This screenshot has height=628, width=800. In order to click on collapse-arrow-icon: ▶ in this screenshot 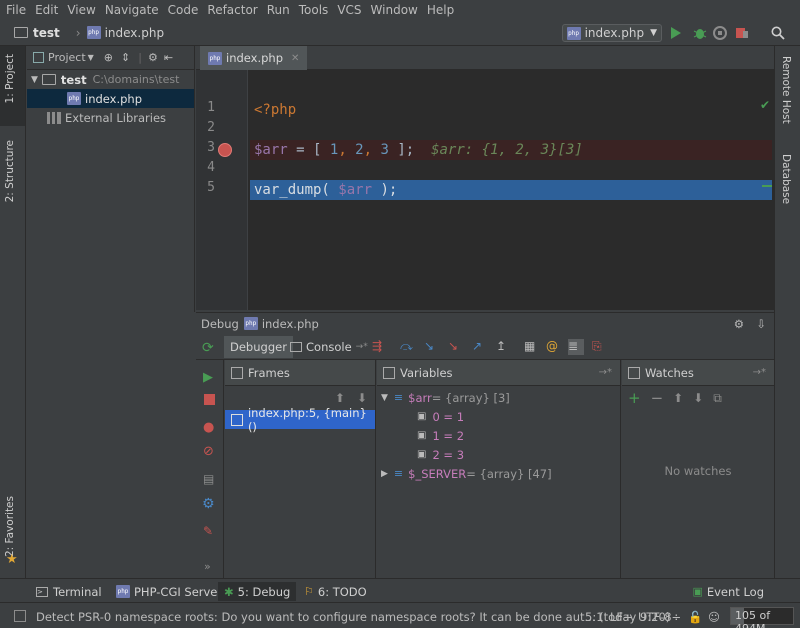, I will do `click(384, 474)`.